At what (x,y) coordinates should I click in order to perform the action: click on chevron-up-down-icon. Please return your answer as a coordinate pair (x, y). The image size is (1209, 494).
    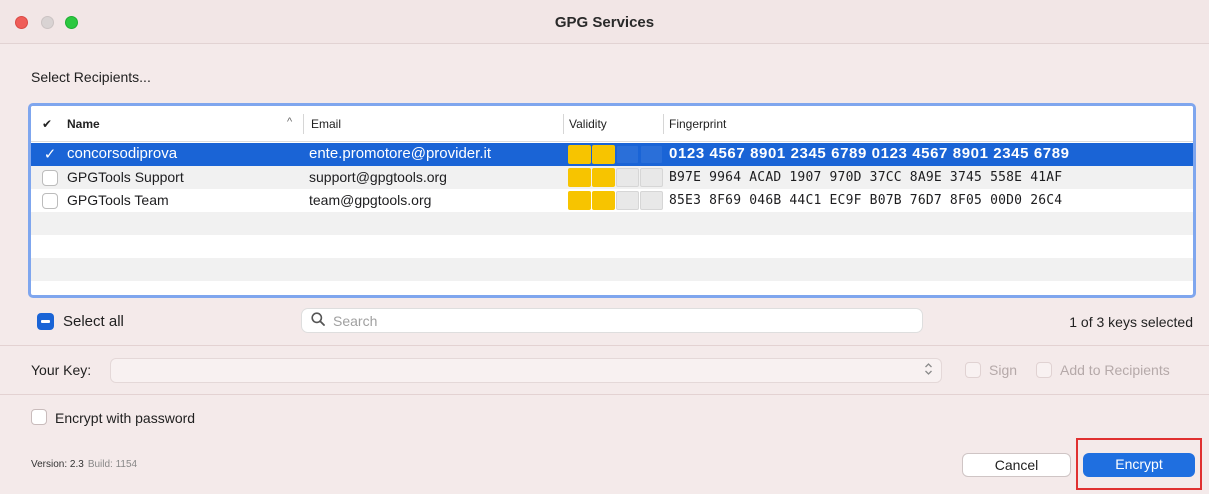
    Looking at the image, I should click on (928, 370).